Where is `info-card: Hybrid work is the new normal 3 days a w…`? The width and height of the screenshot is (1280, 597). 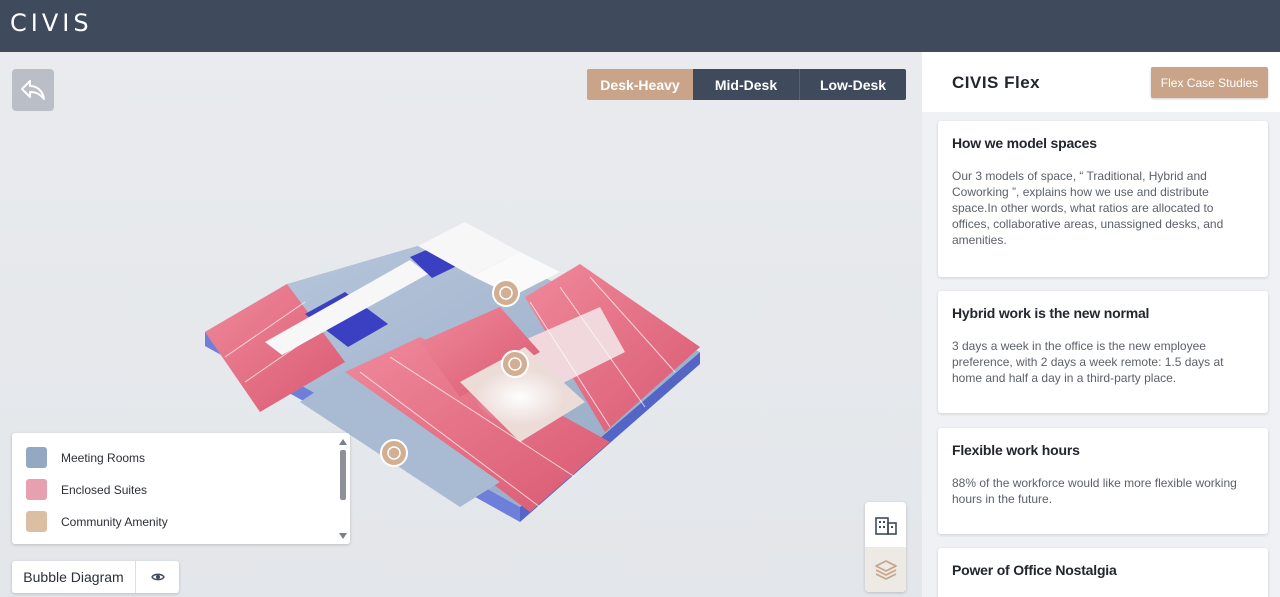
info-card: Hybrid work is the new normal 3 days a w… is located at coordinates (1103, 352).